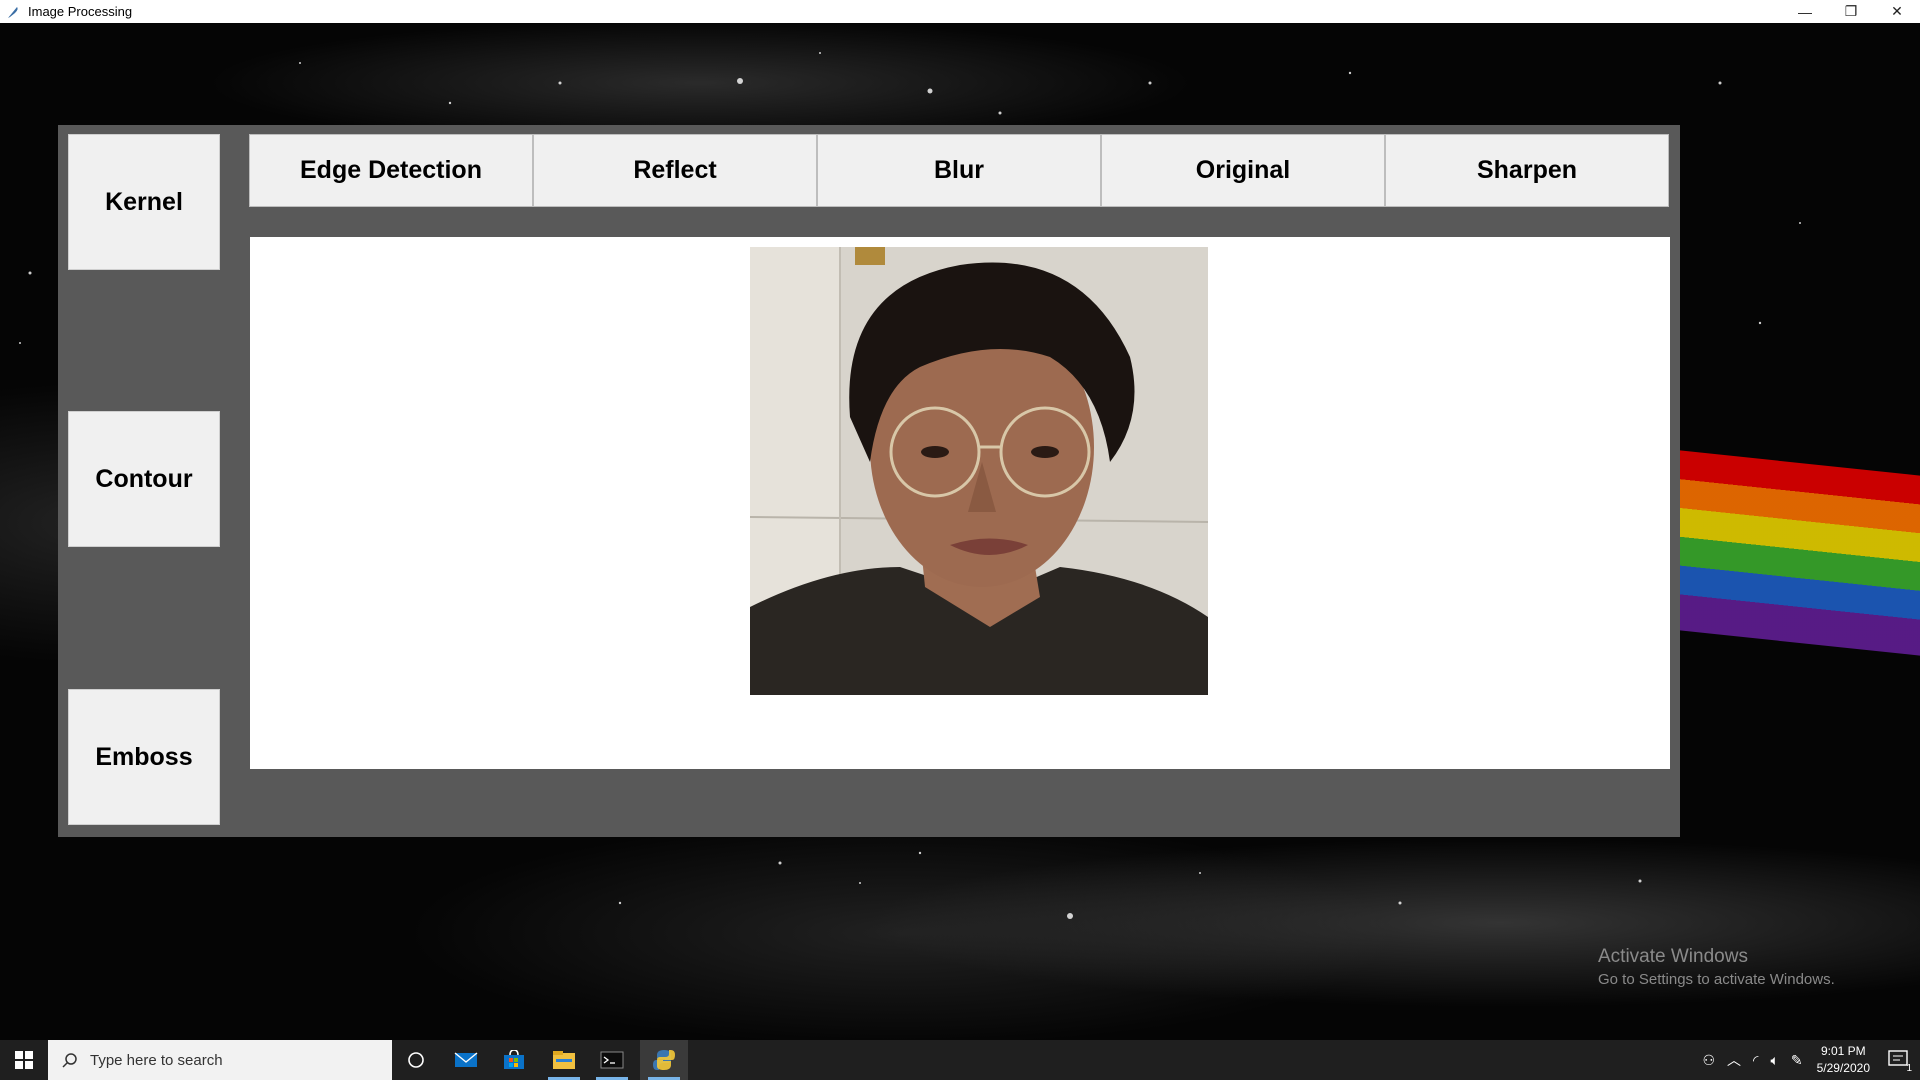 The height and width of the screenshot is (1080, 1920). Describe the element at coordinates (960, 11) in the screenshot. I see `title-bar: Image Processing — ❐ ✕` at that location.